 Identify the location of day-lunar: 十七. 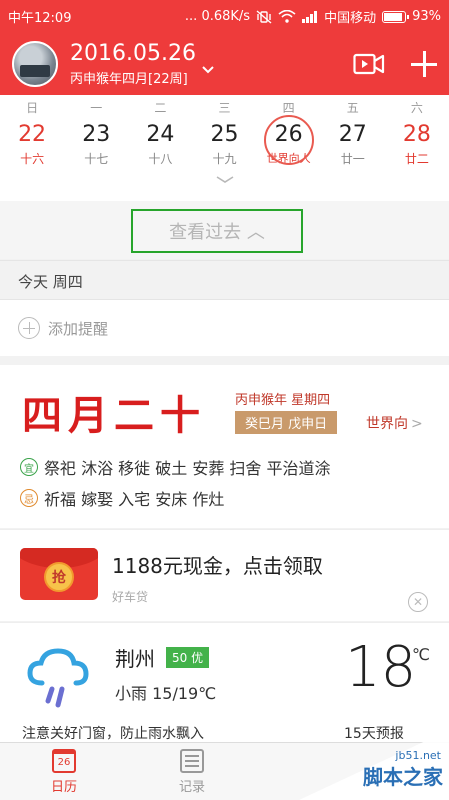
(96, 159).